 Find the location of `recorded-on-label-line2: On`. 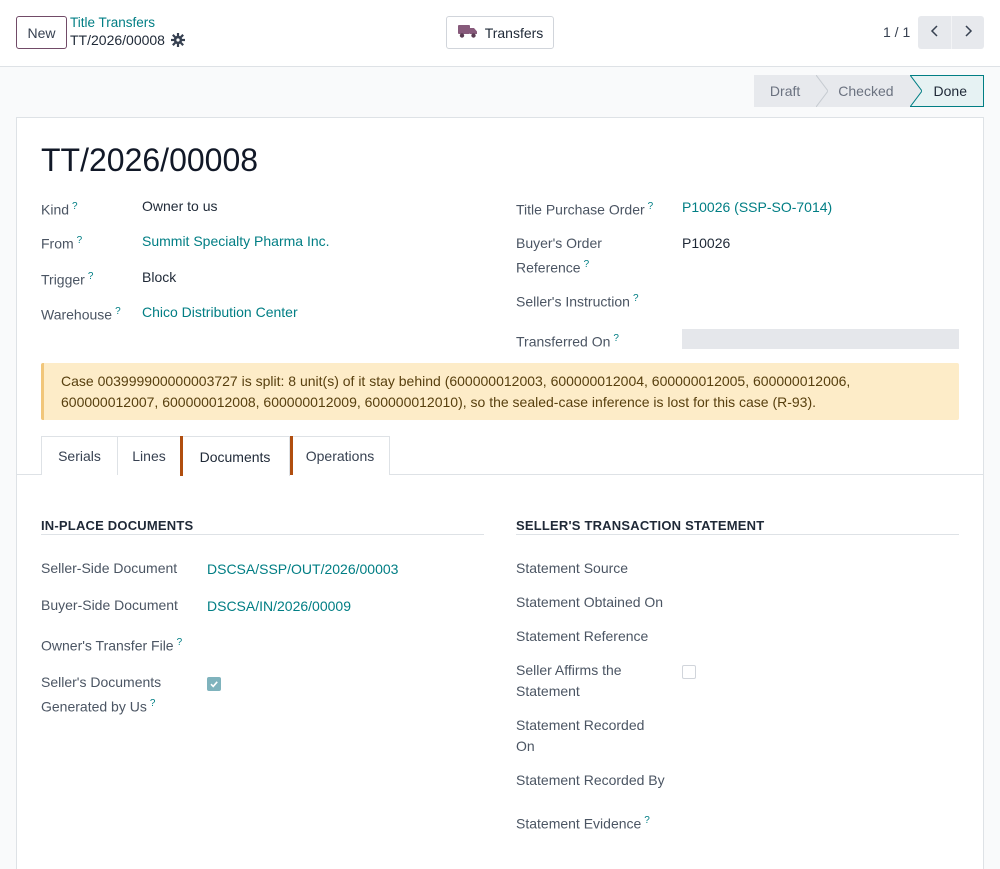

recorded-on-label-line2: On is located at coordinates (525, 746).